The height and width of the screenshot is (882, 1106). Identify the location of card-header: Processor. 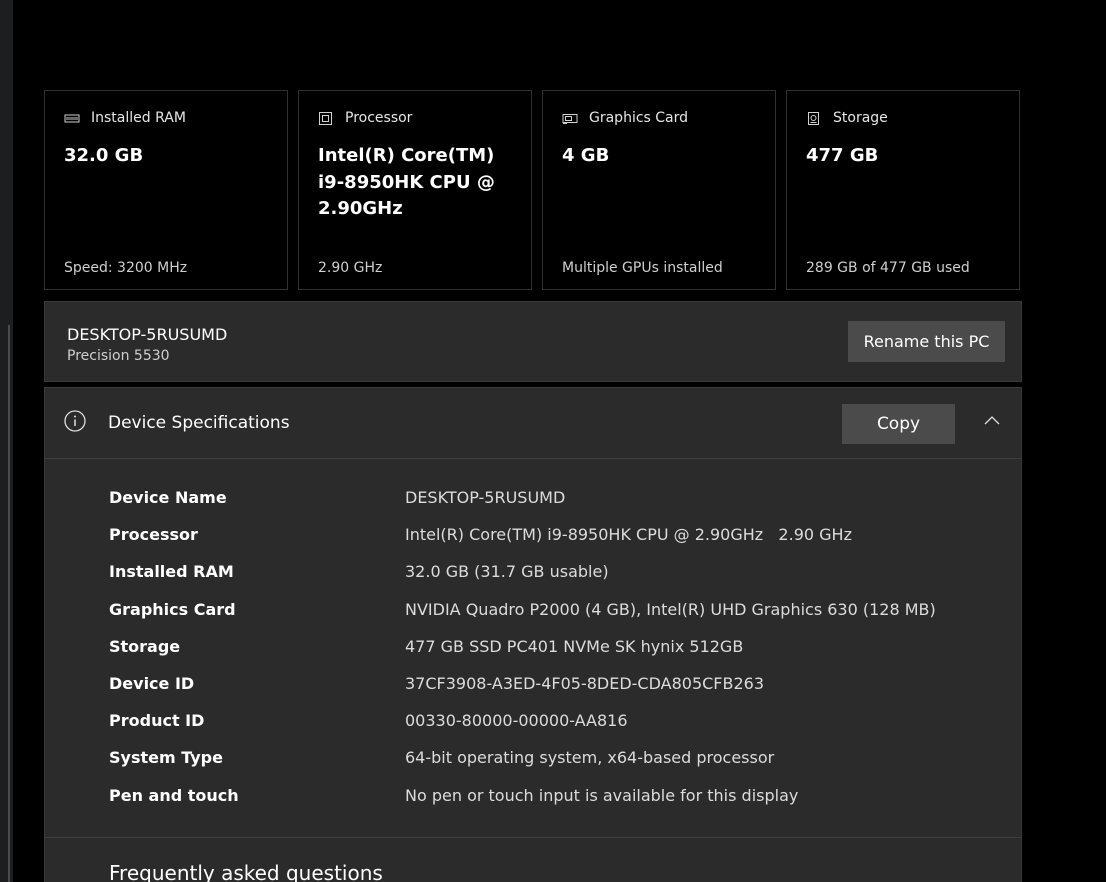
(365, 118).